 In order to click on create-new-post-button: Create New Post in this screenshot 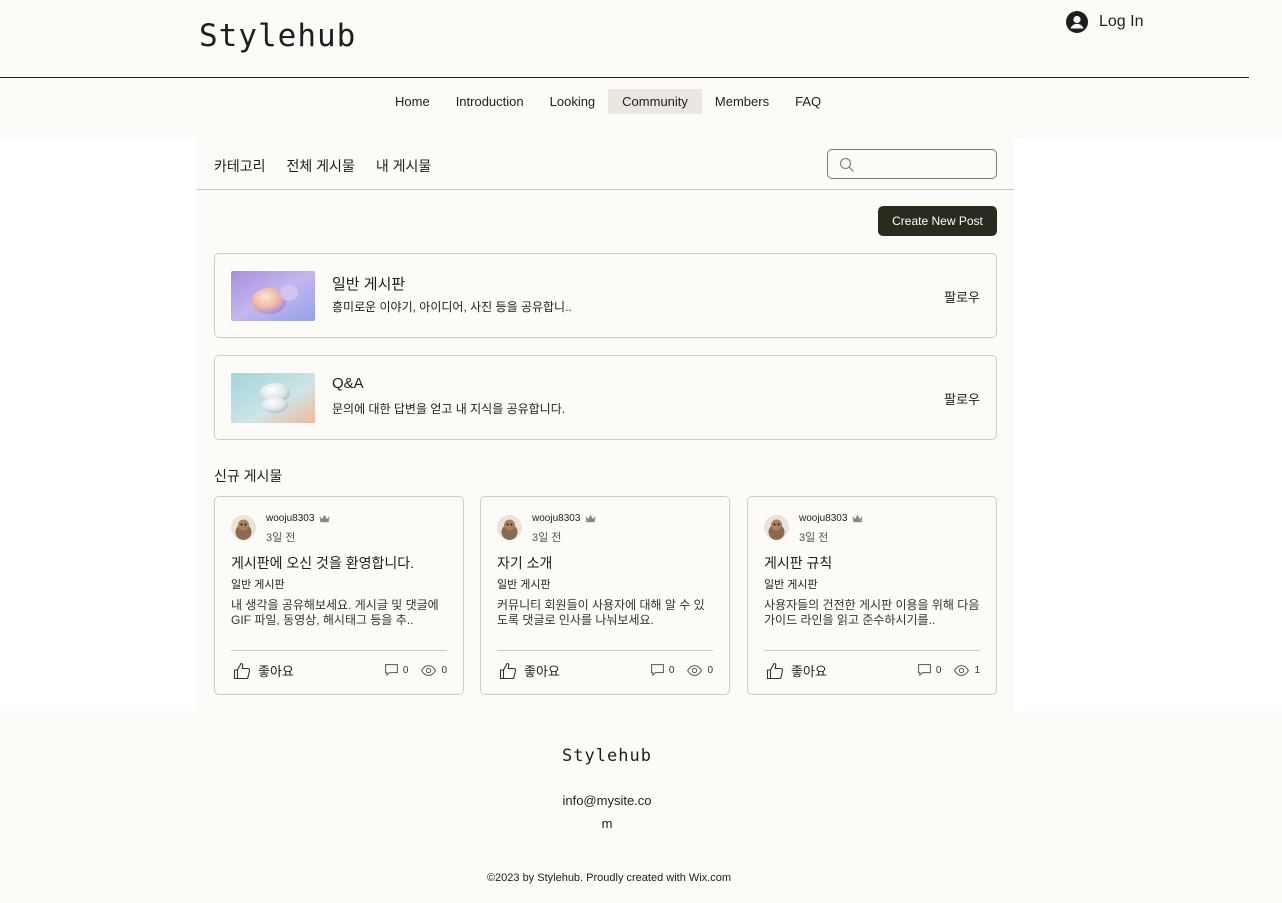, I will do `click(937, 221)`.